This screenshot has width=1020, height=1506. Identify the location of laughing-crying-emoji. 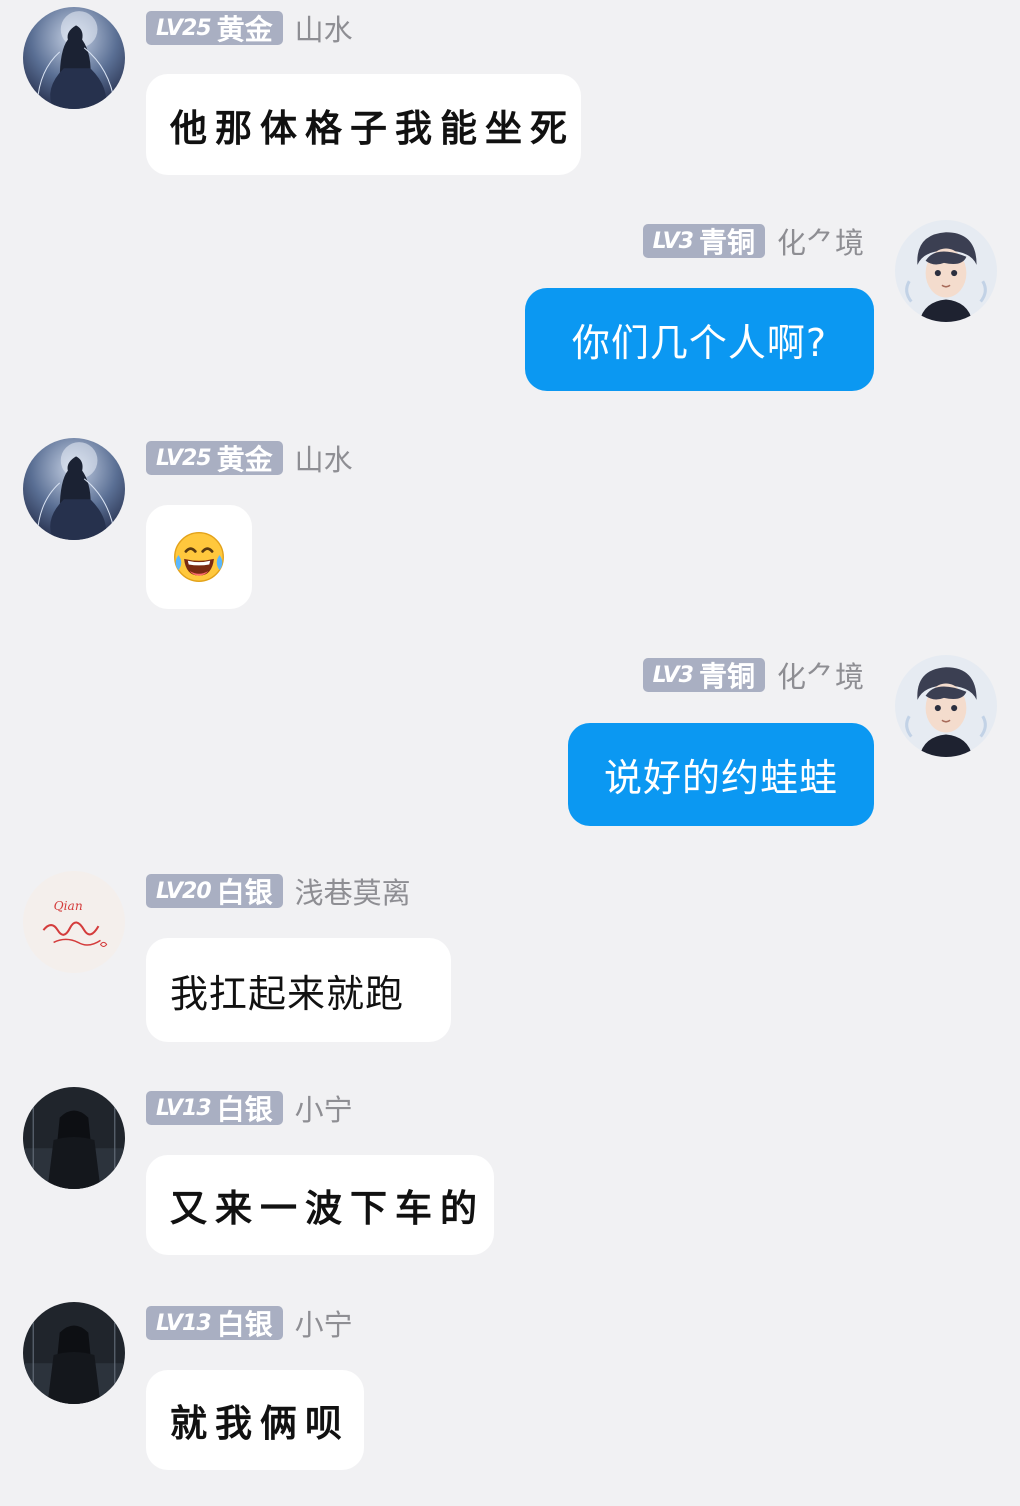
(199, 557).